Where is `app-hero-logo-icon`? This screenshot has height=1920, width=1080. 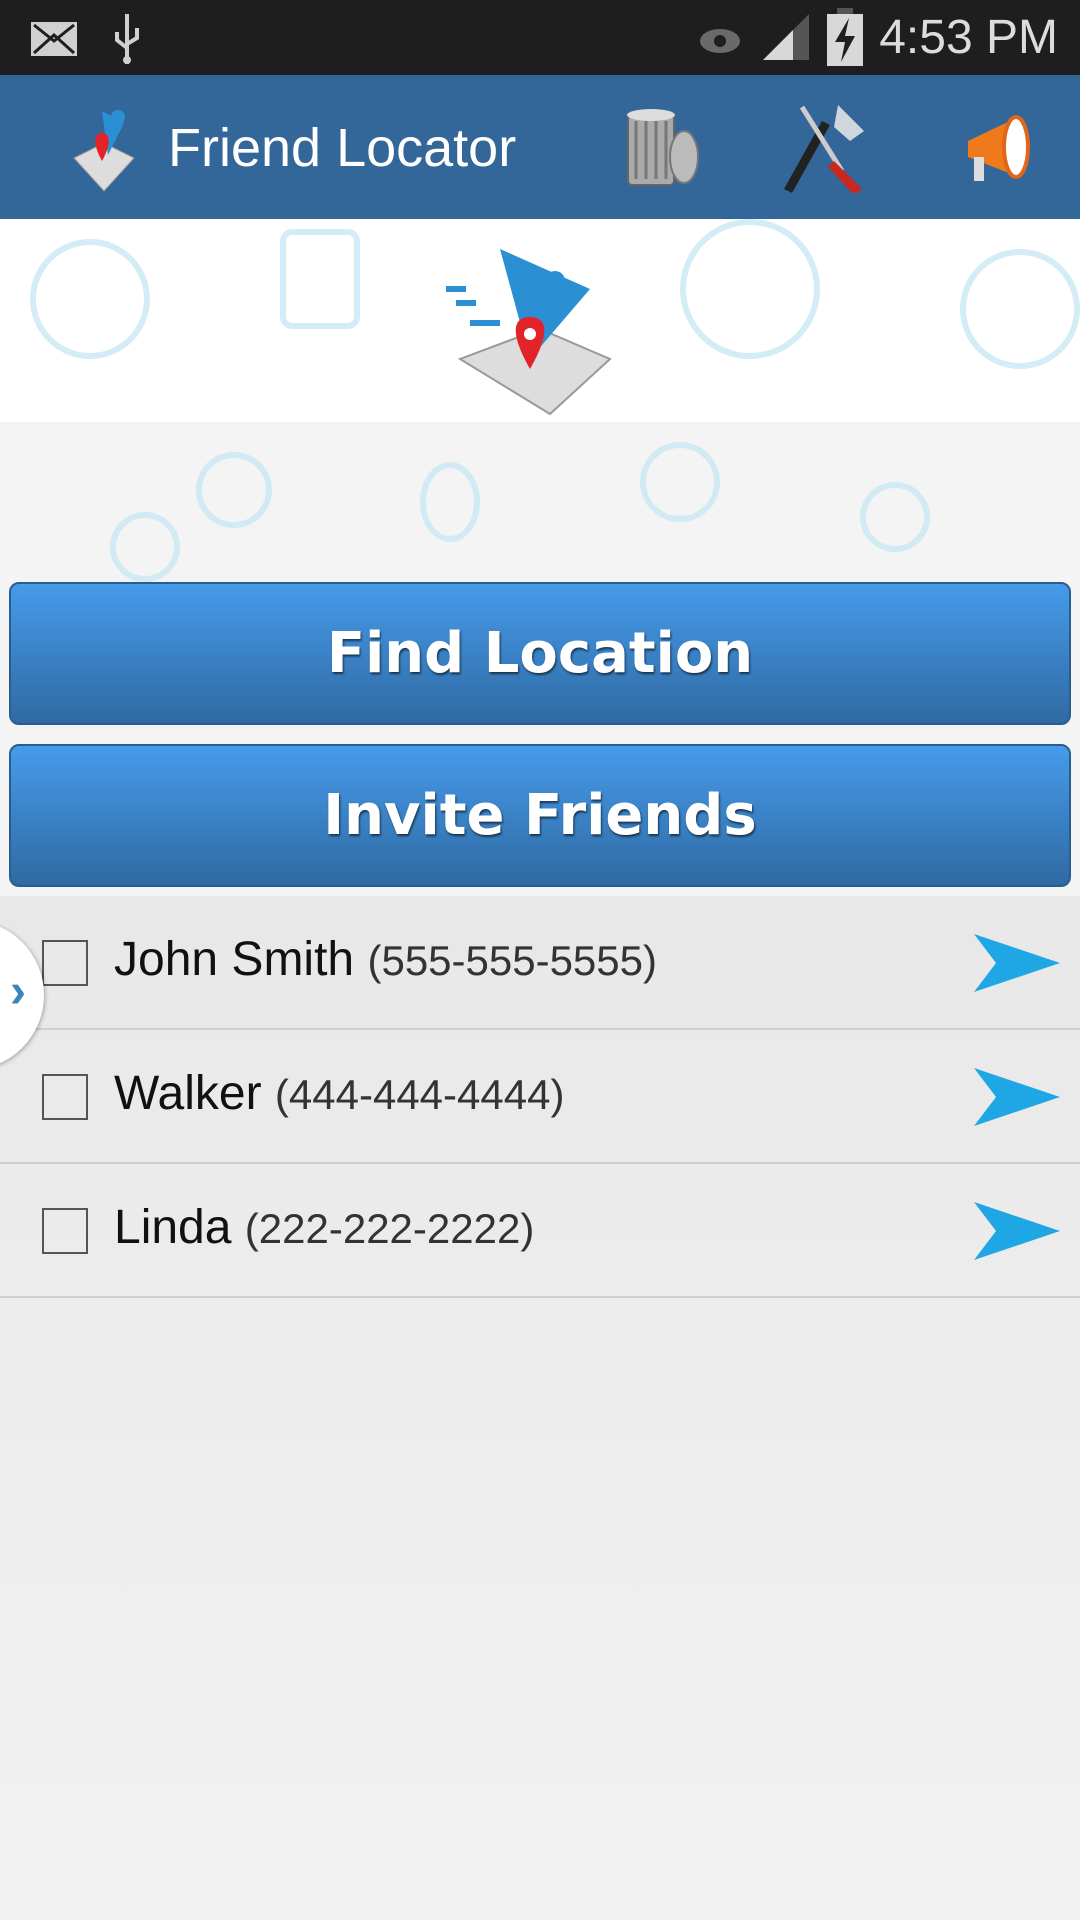 app-hero-logo-icon is located at coordinates (529, 332).